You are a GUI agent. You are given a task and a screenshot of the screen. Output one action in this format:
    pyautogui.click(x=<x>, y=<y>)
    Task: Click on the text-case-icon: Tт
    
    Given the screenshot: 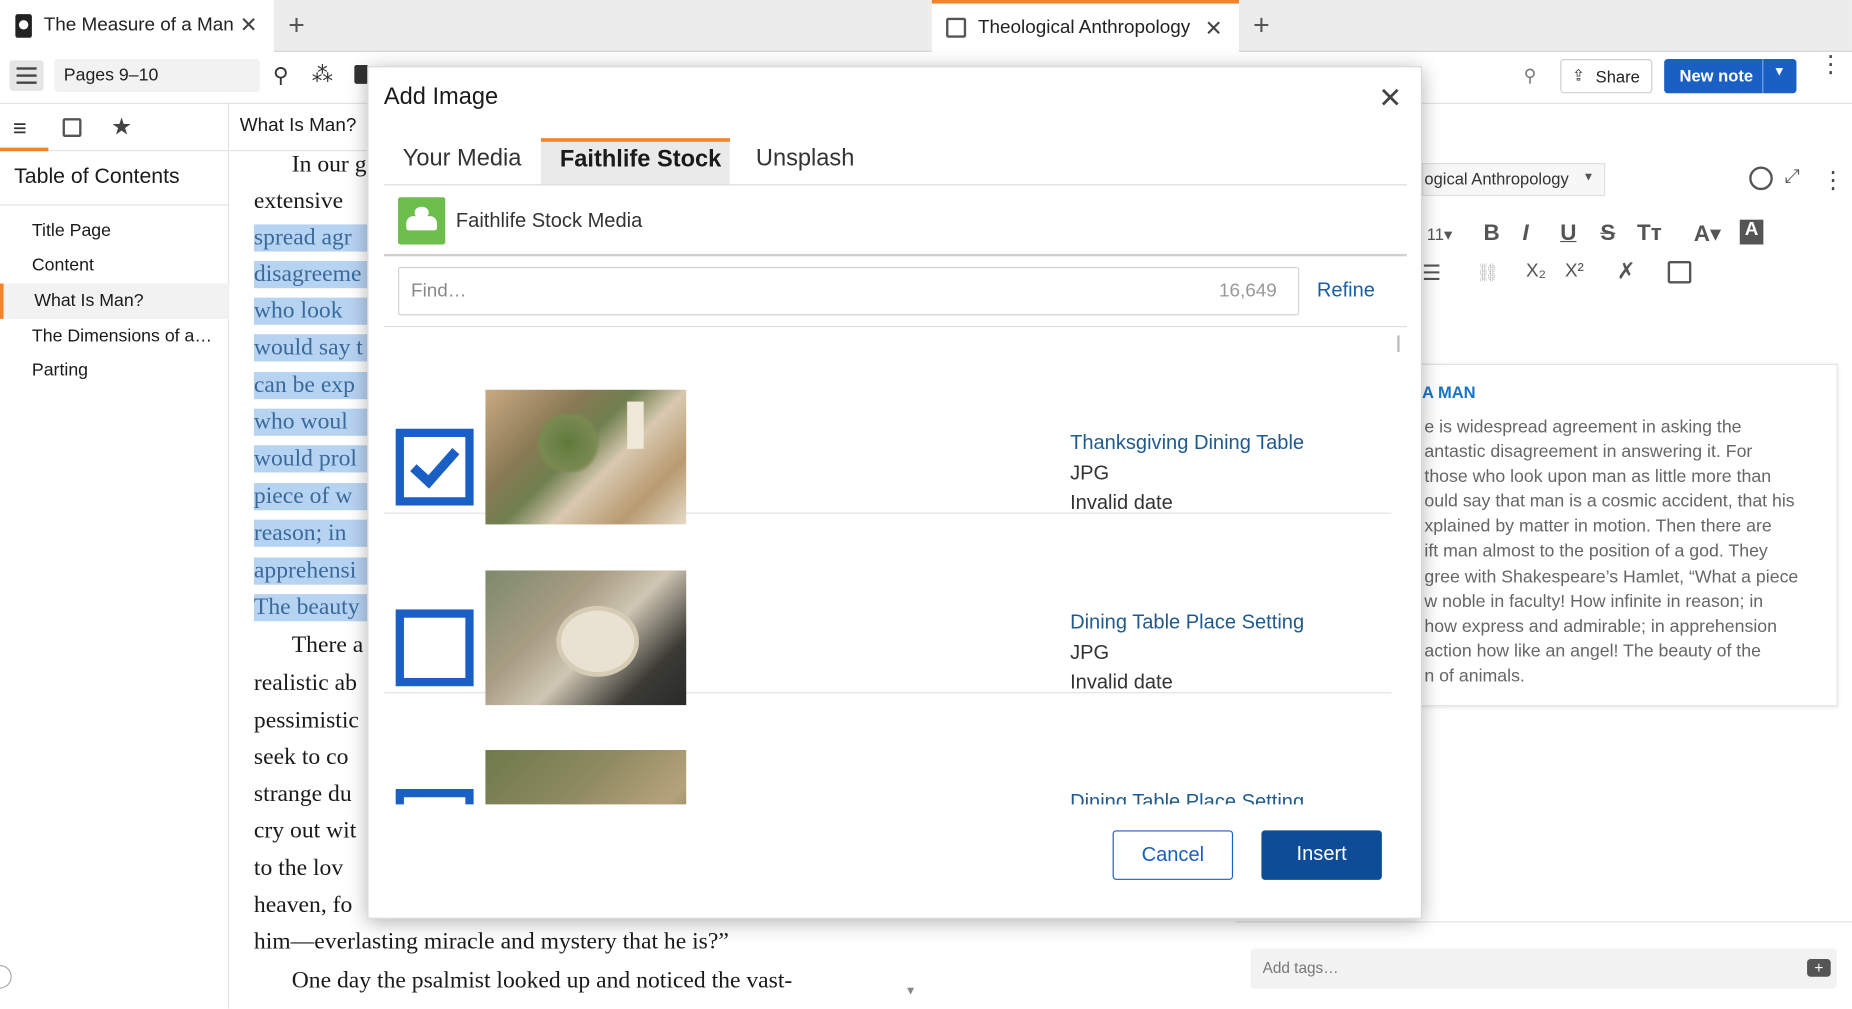 What is the action you would take?
    pyautogui.click(x=1649, y=234)
    